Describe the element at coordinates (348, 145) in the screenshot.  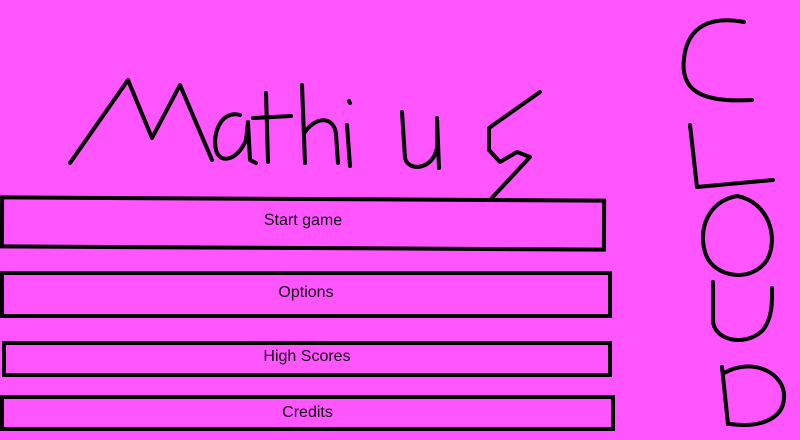
I see `title-letter-i-stem` at that location.